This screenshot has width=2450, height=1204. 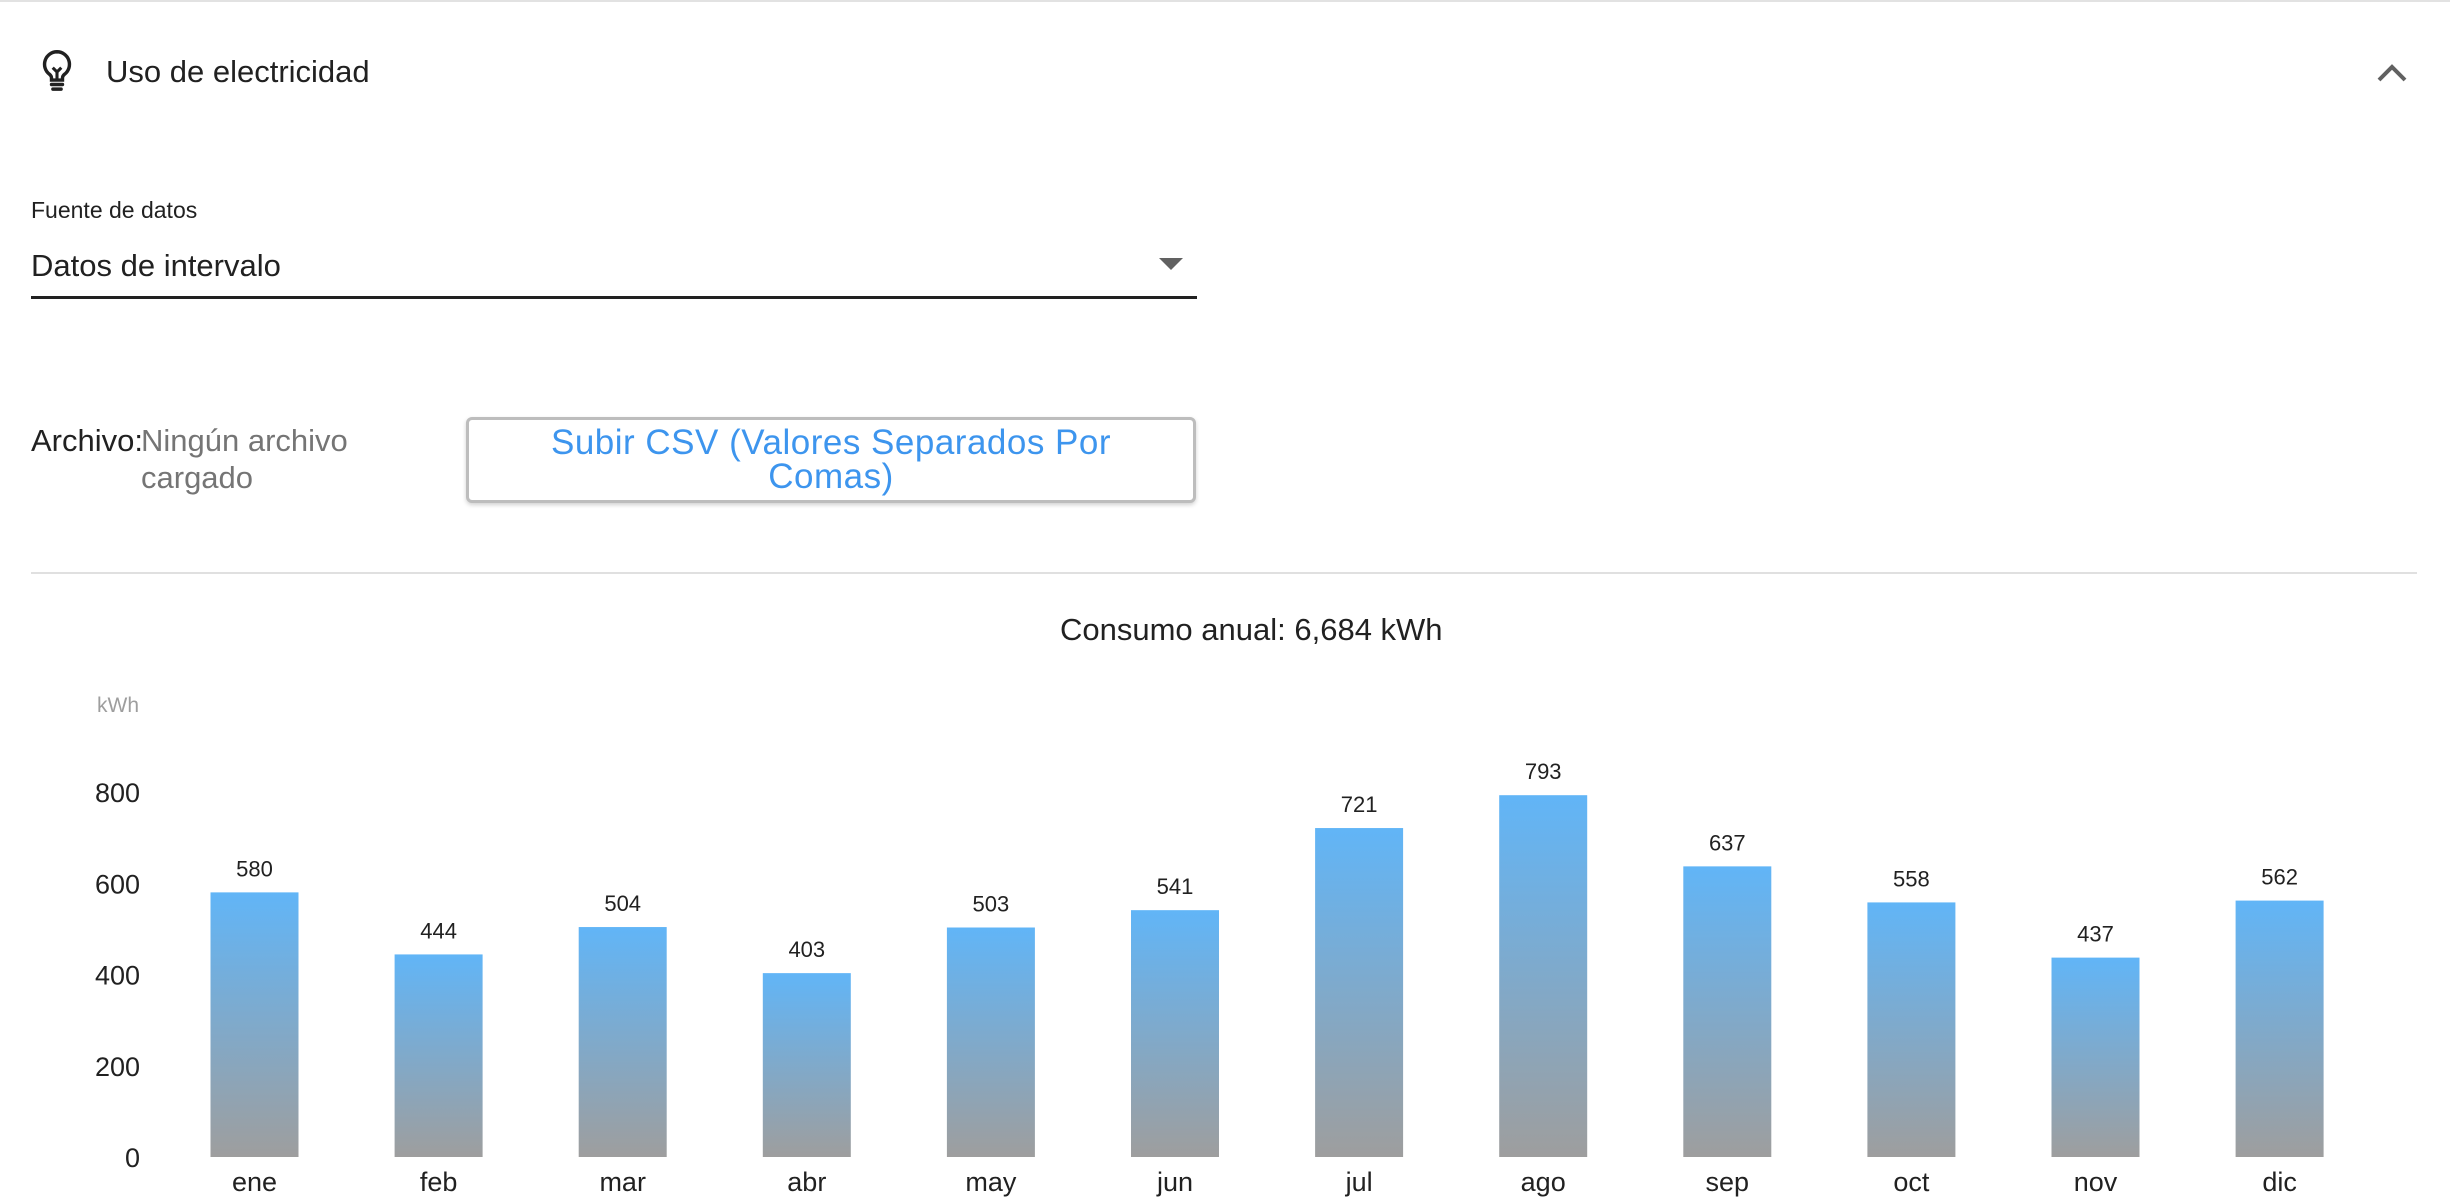 What do you see at coordinates (156, 265) in the screenshot?
I see `data-source-selected-value: Datos de intervalo` at bounding box center [156, 265].